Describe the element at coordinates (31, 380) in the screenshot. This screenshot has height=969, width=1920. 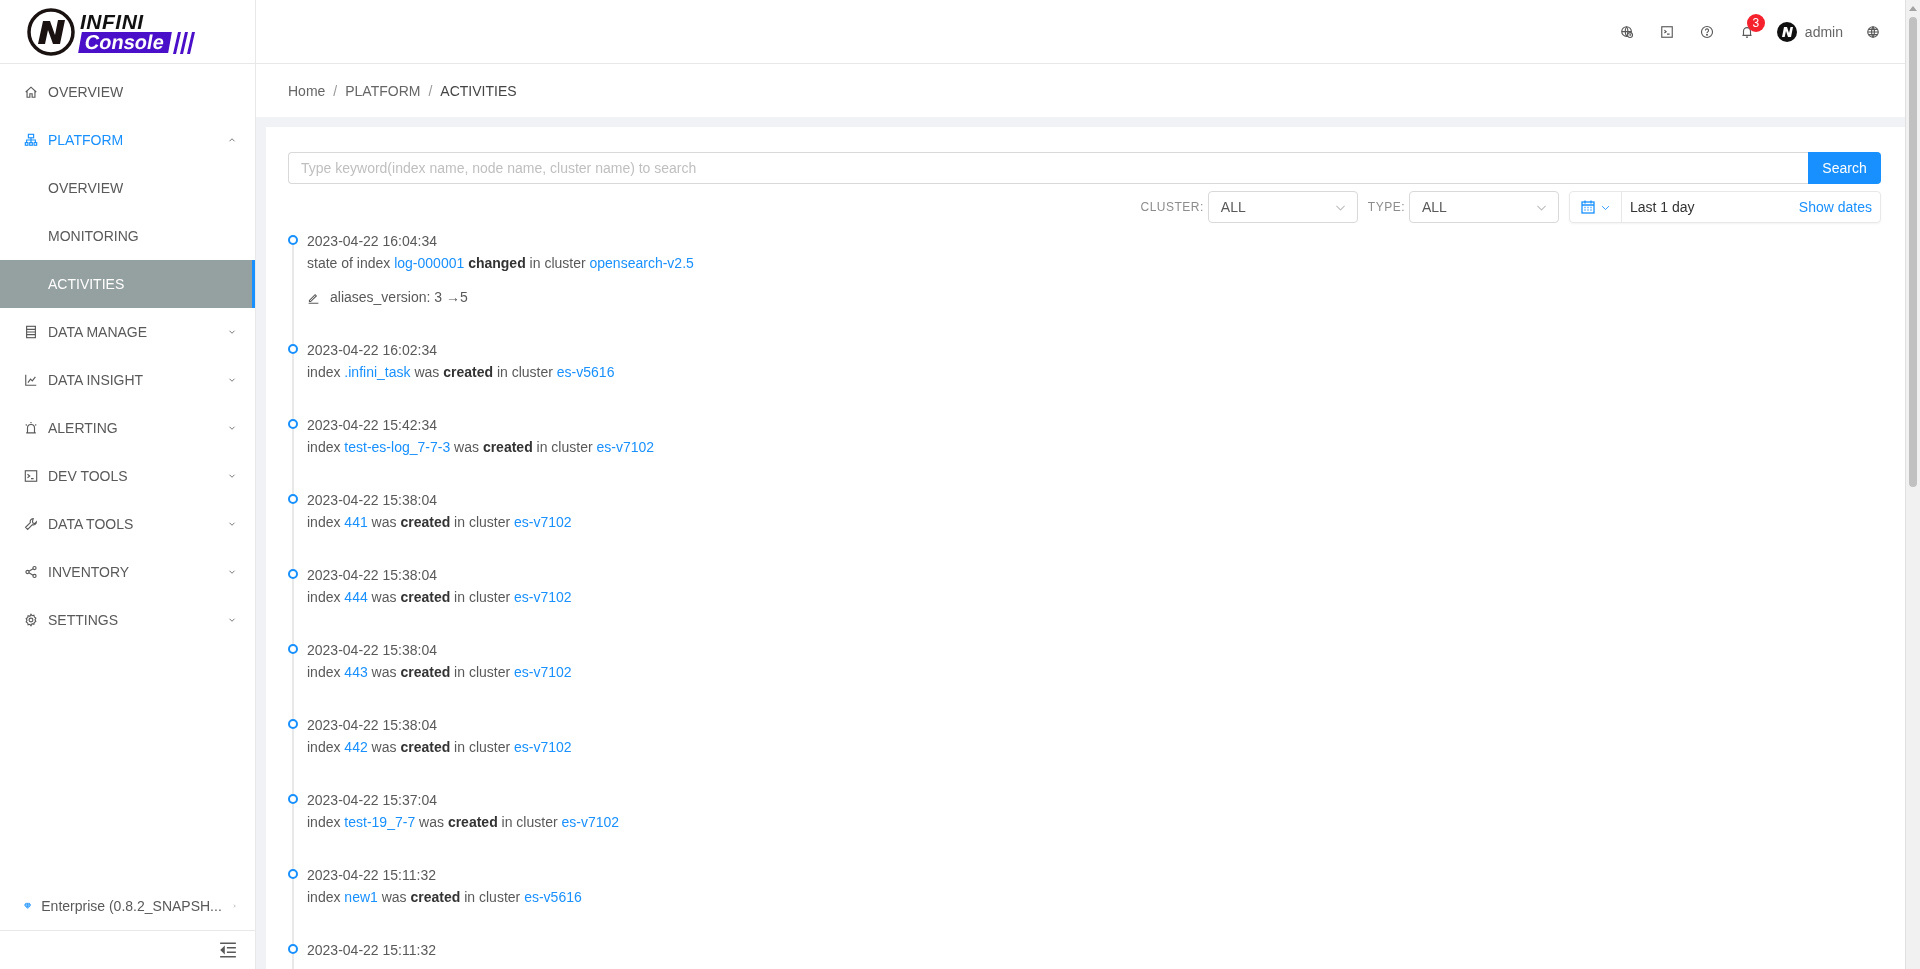
I see `chart-icon` at that location.